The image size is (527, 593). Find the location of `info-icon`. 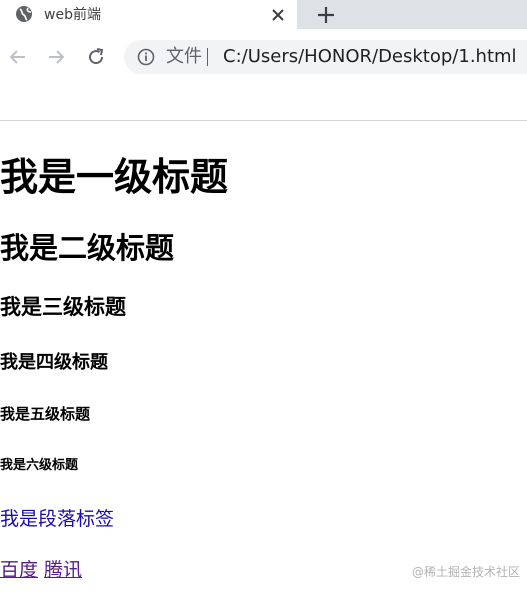

info-icon is located at coordinates (146, 57).